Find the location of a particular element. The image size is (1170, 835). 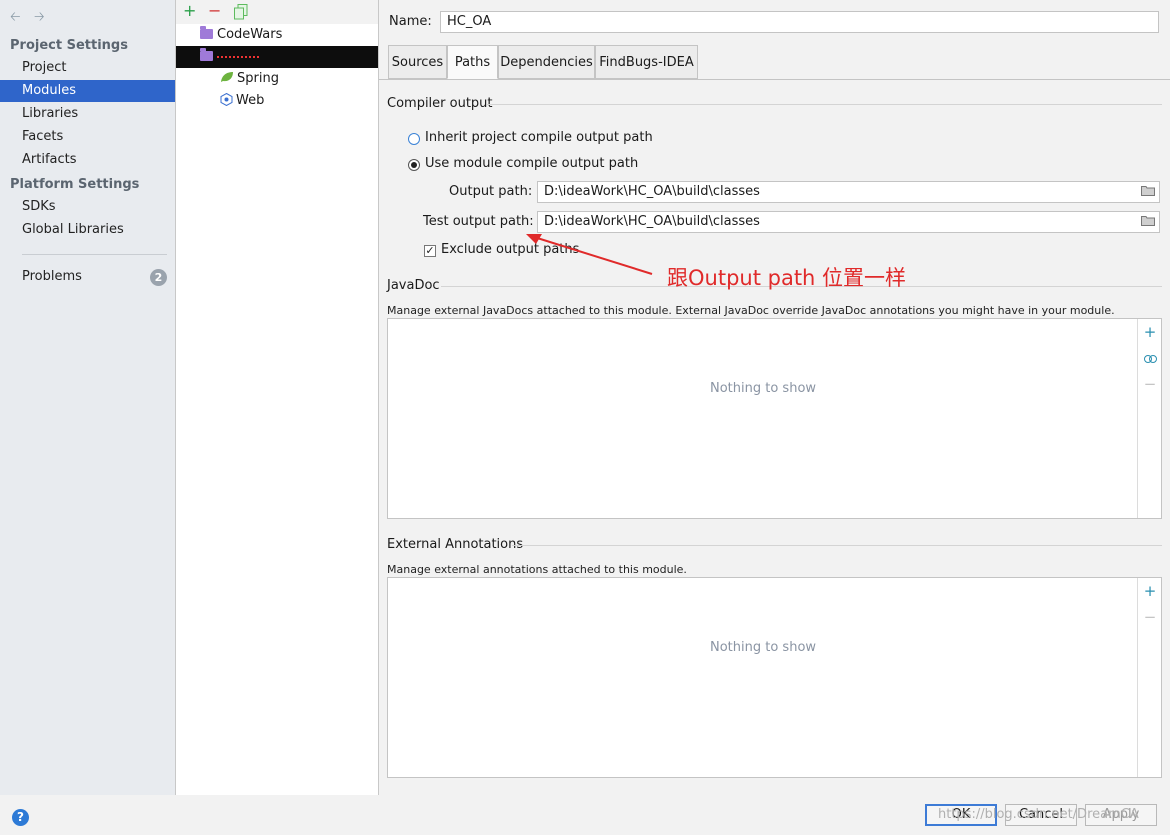

spring-leaf-icon is located at coordinates (228, 78).